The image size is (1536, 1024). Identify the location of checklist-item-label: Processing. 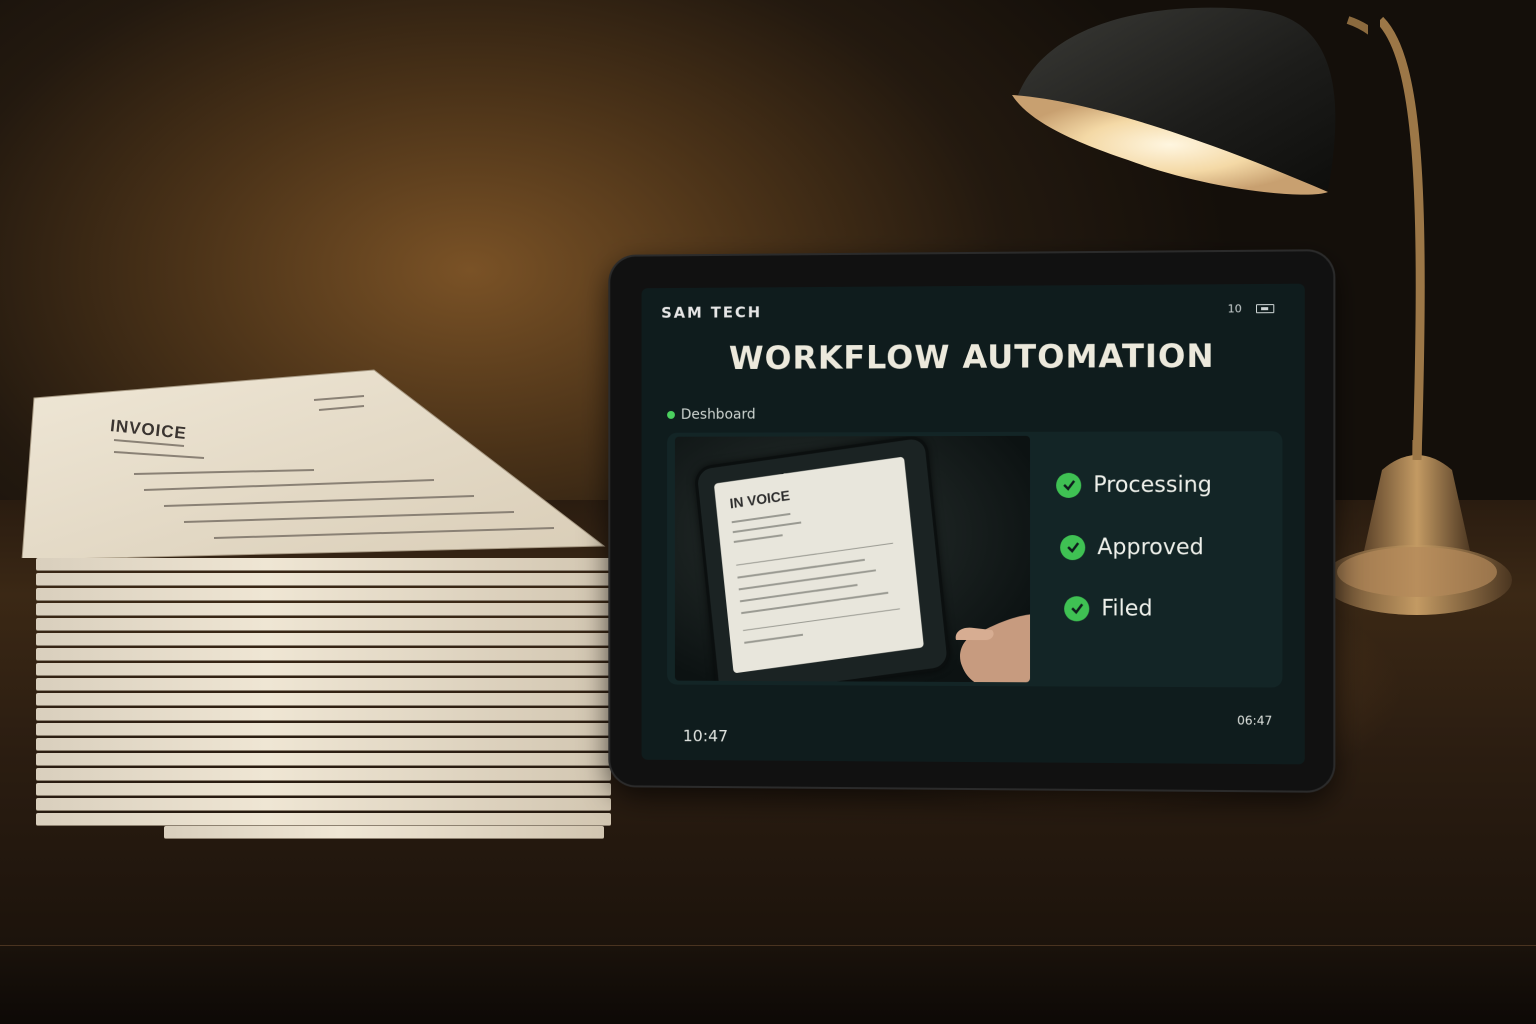
(1152, 484).